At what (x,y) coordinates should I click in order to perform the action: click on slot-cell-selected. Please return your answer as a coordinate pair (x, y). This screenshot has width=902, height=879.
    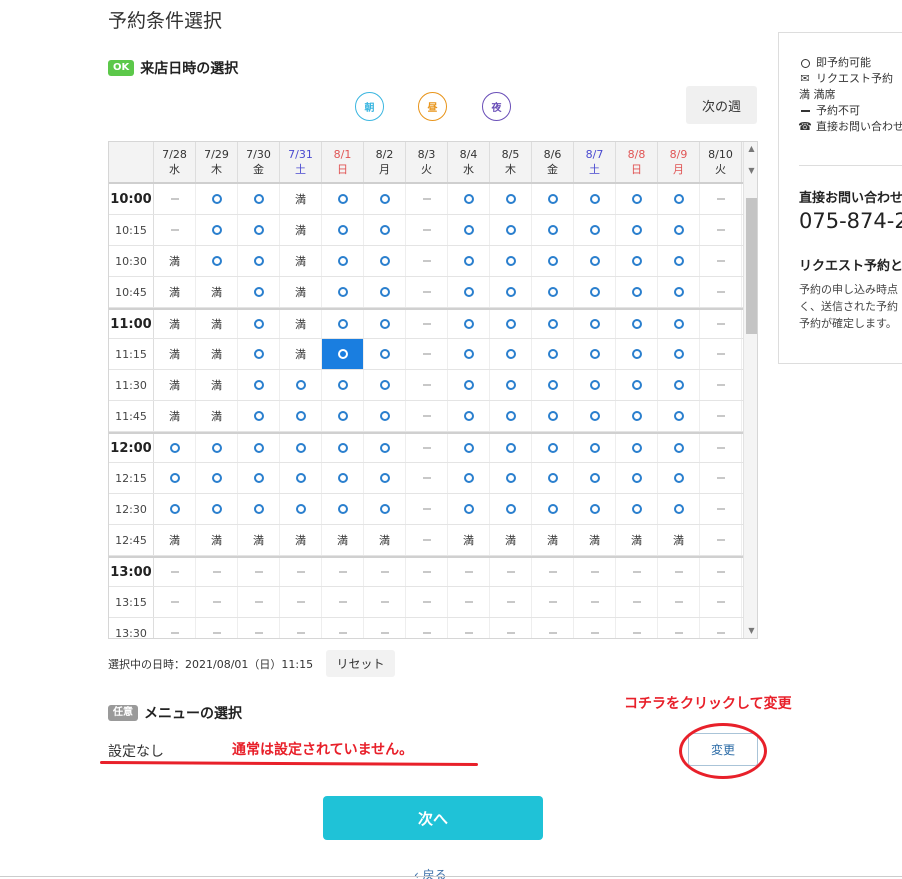
    Looking at the image, I should click on (343, 354).